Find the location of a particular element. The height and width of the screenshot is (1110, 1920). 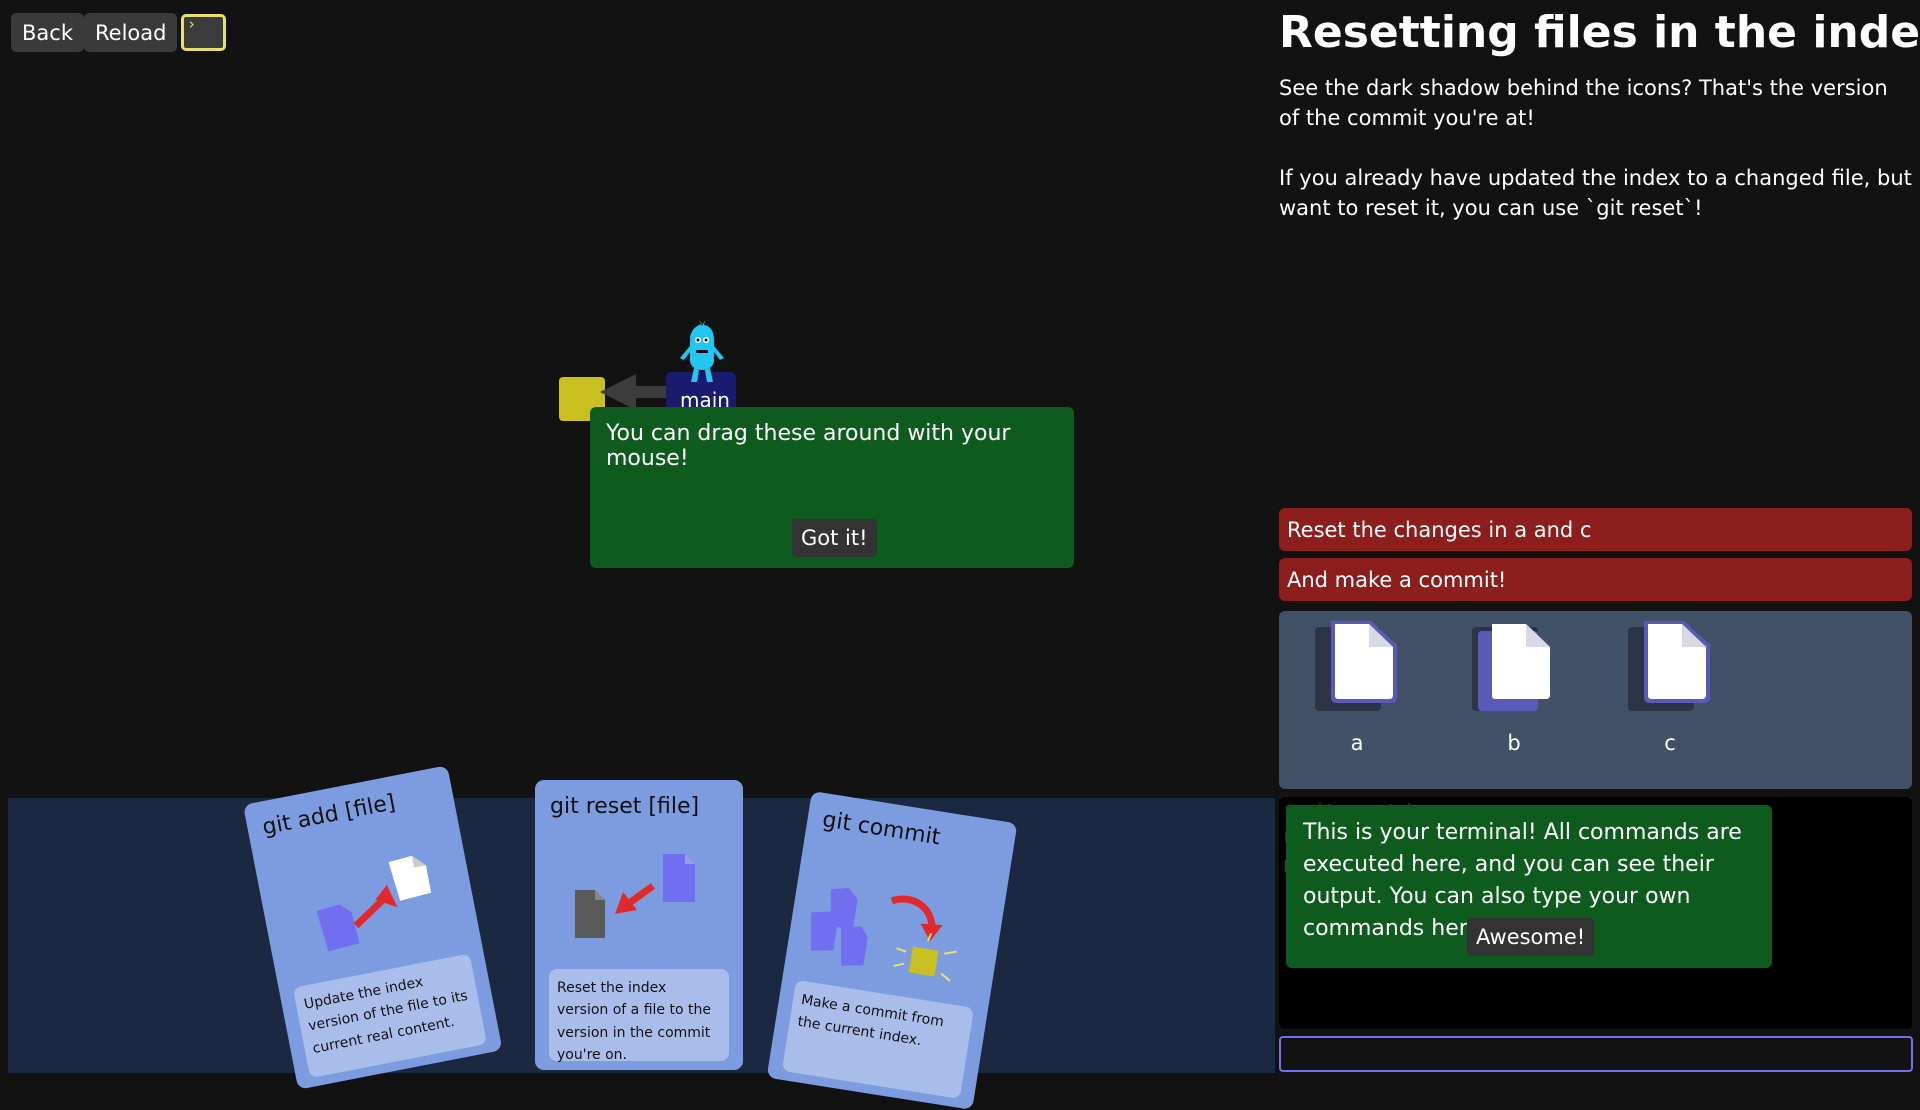

goal-item: Reset the changes in a and c is located at coordinates (1595, 529).